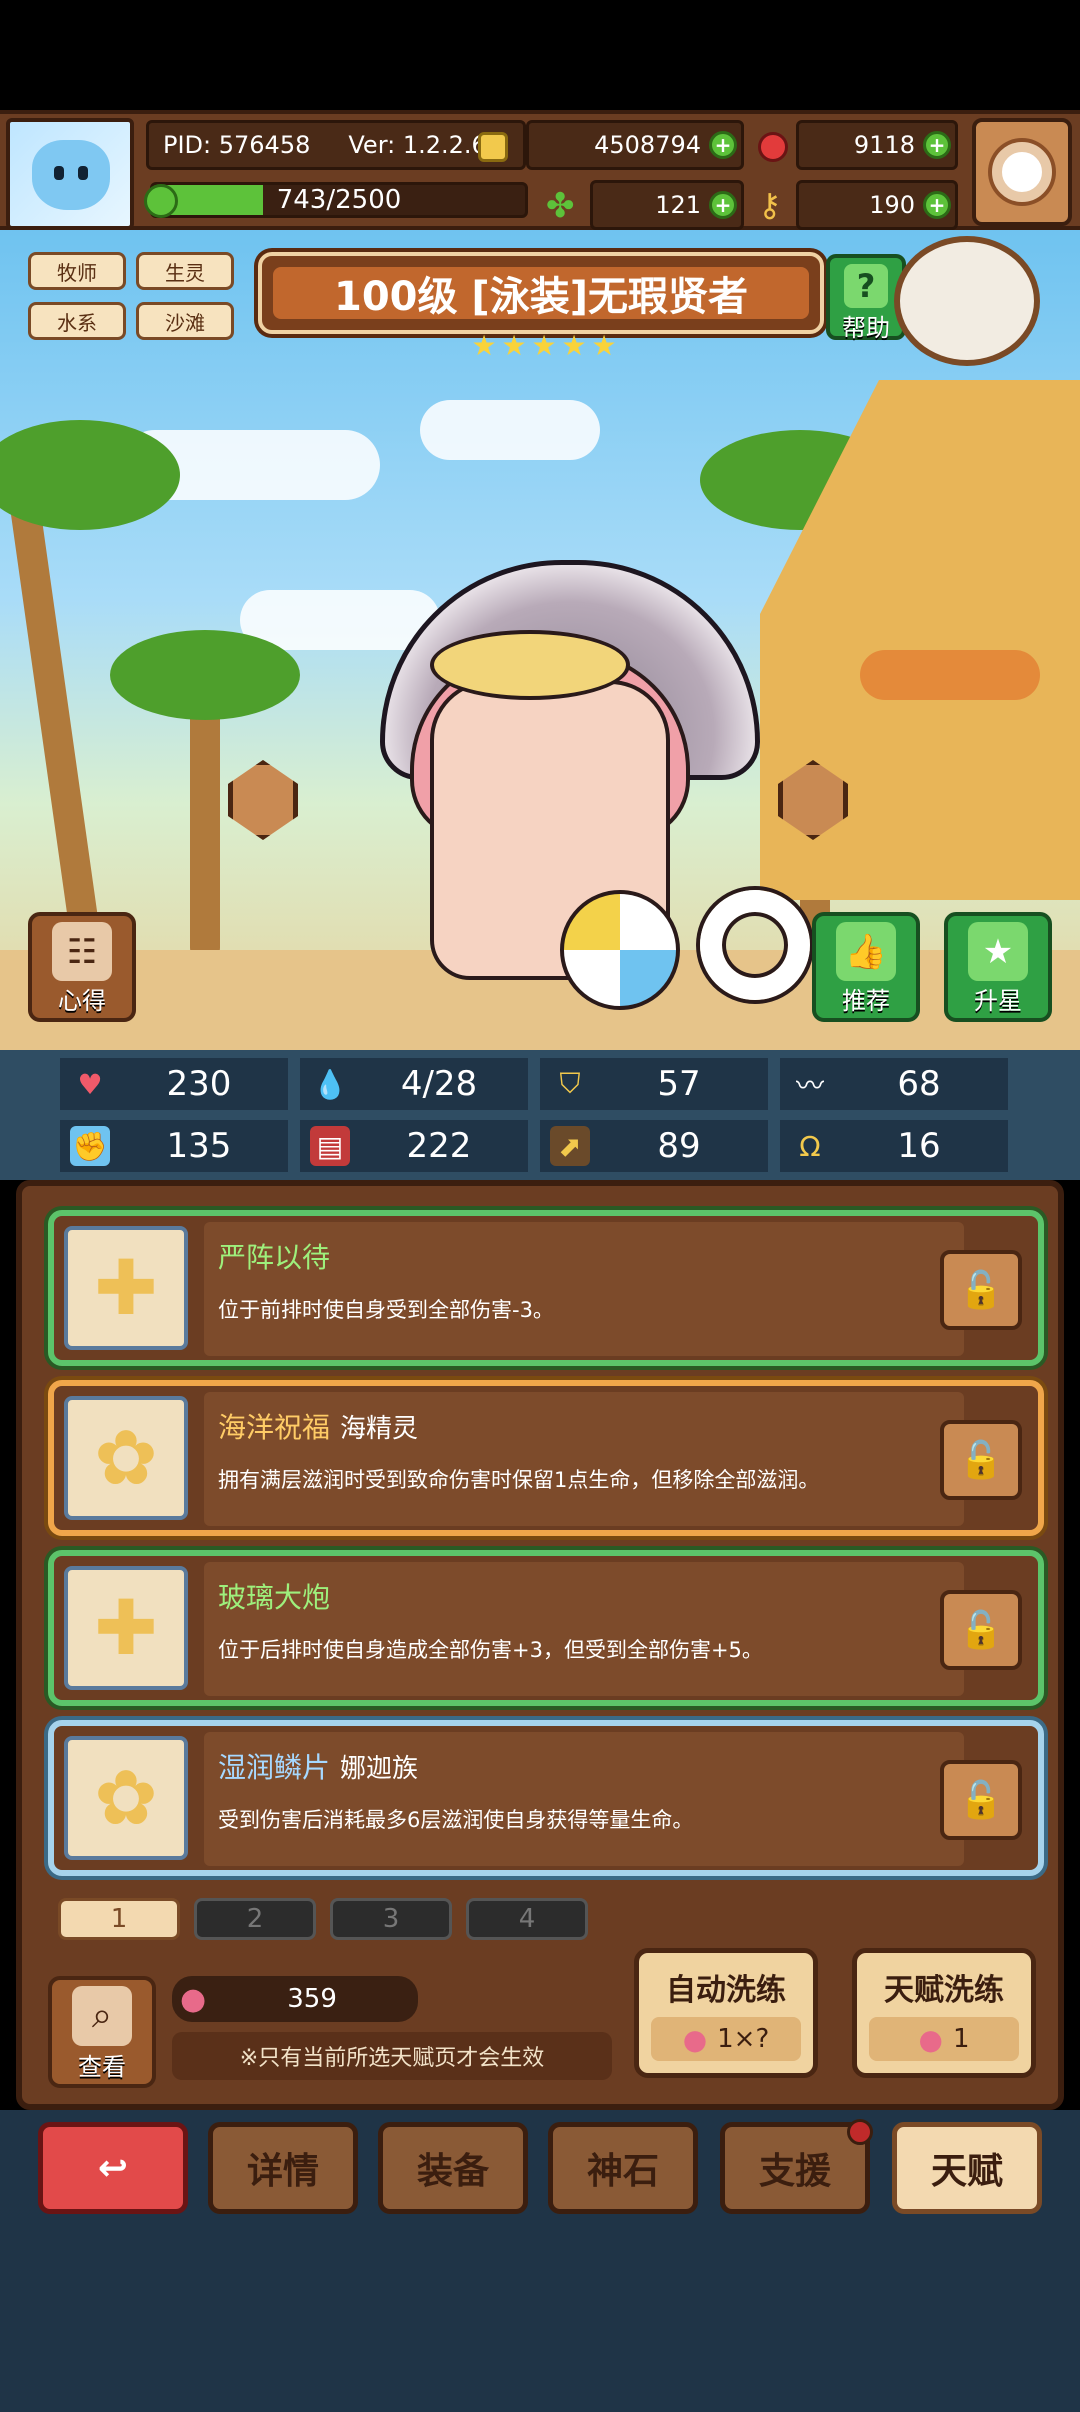 The width and height of the screenshot is (1080, 2412). I want to click on ruby-counter: 9118 +, so click(877, 145).